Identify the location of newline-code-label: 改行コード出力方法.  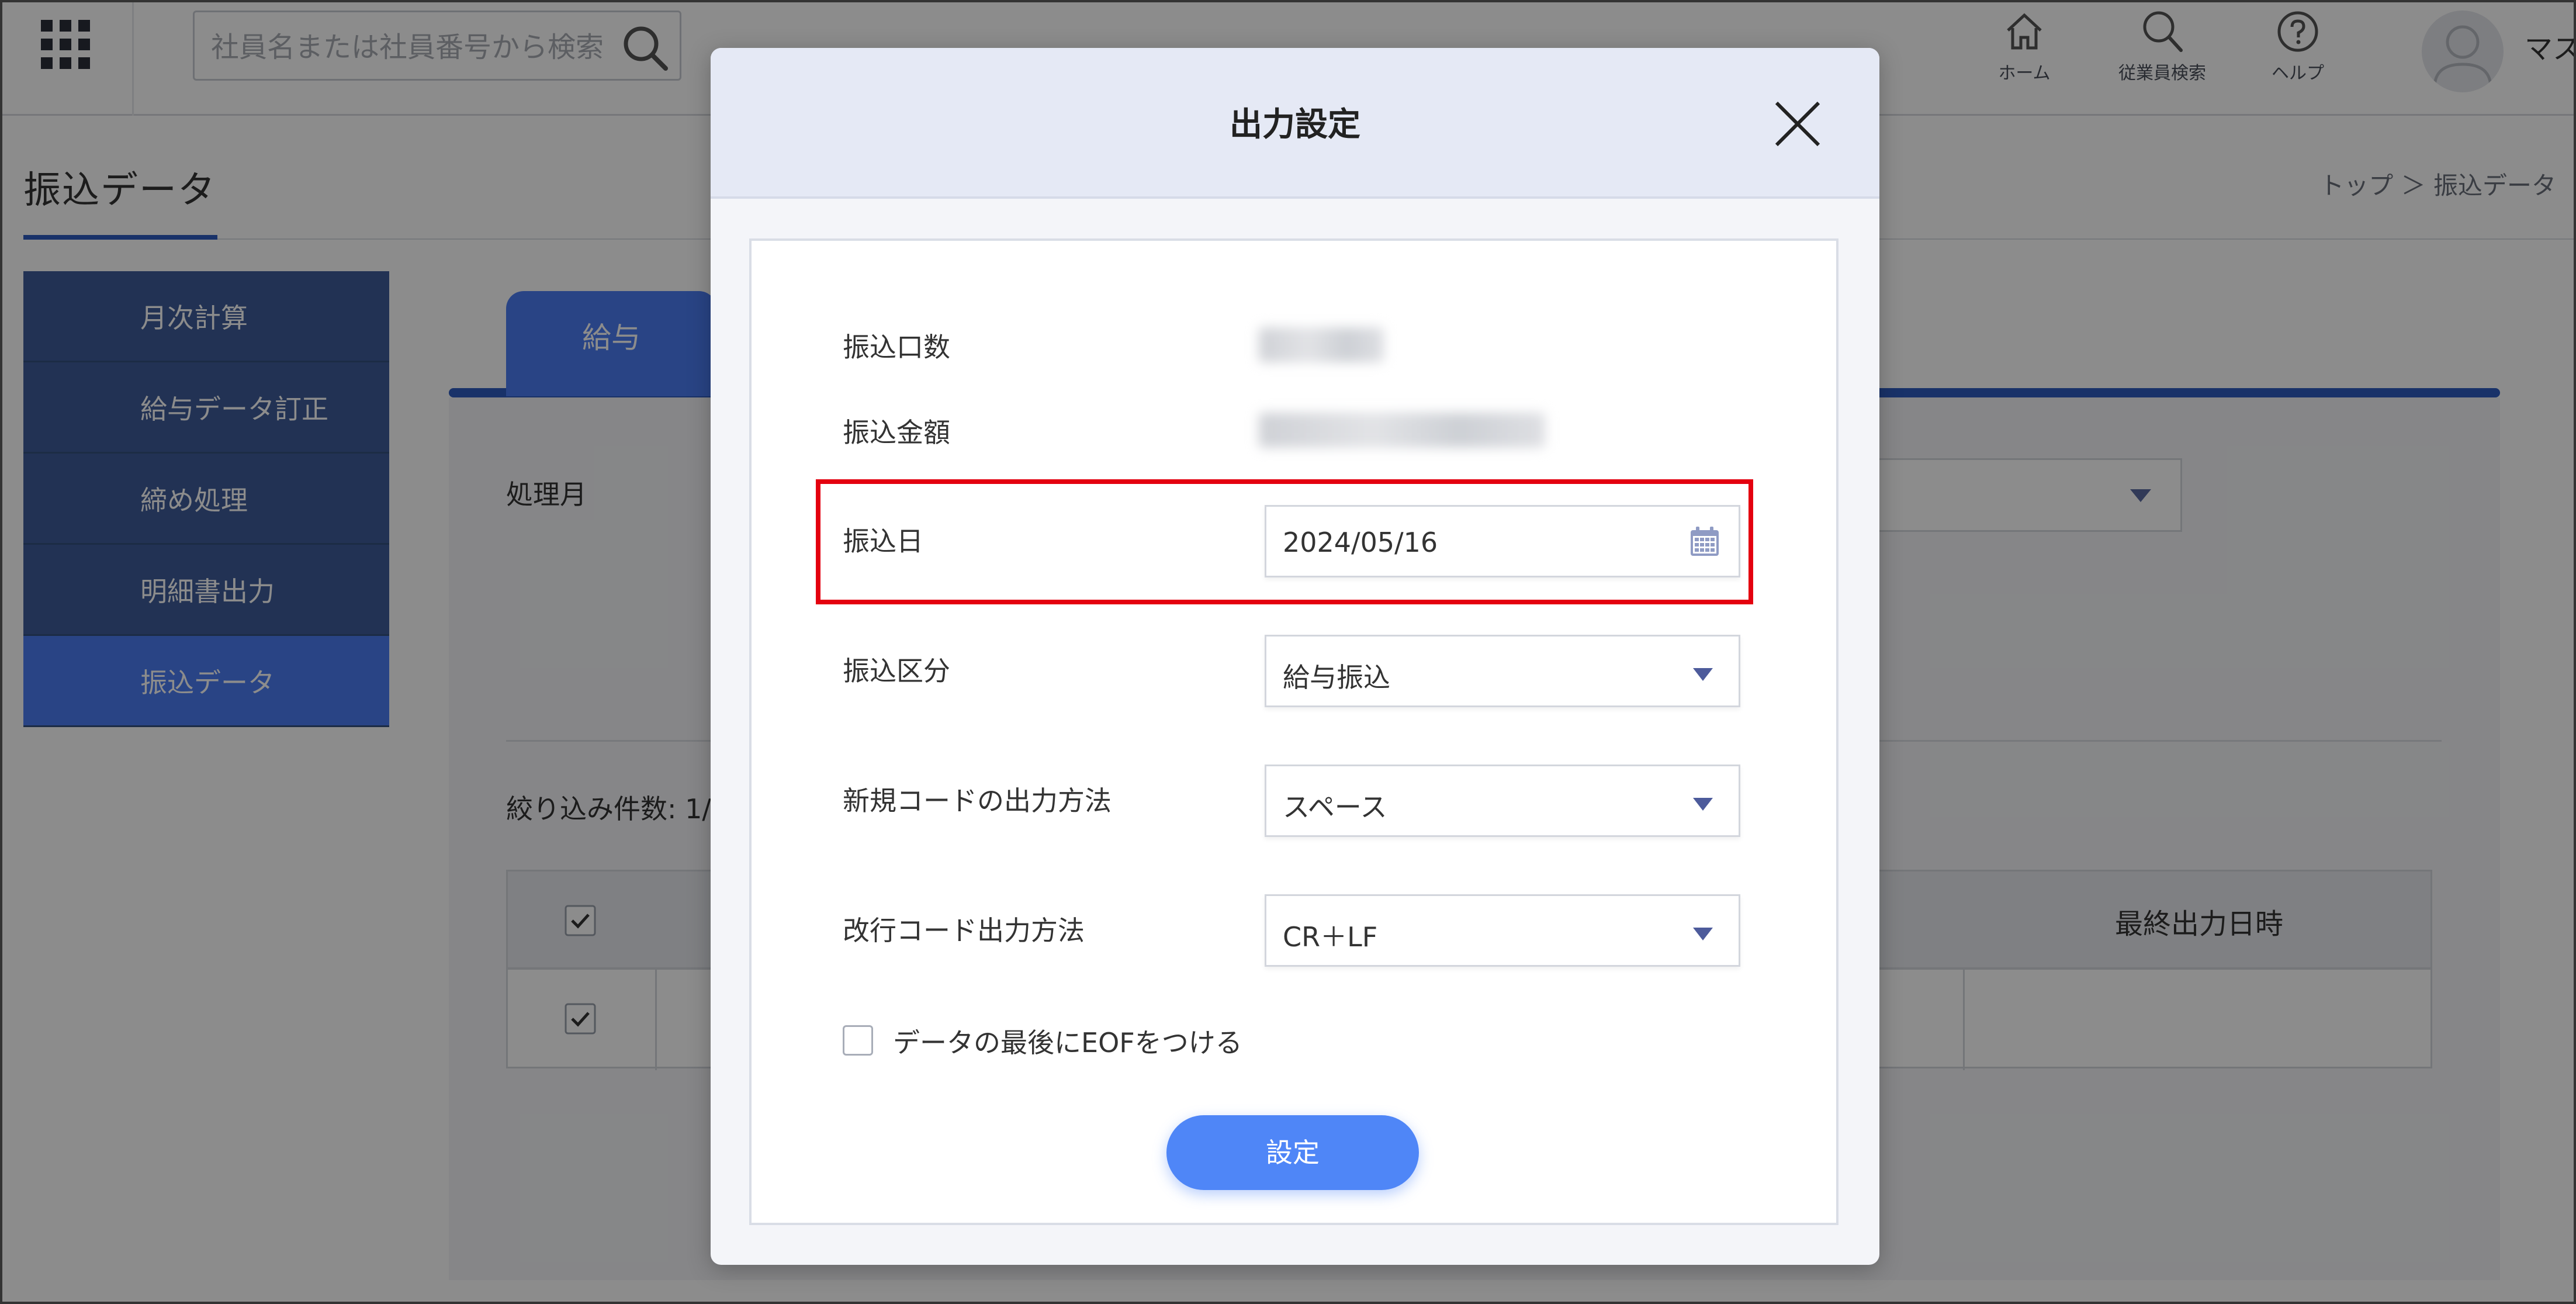
(964, 930).